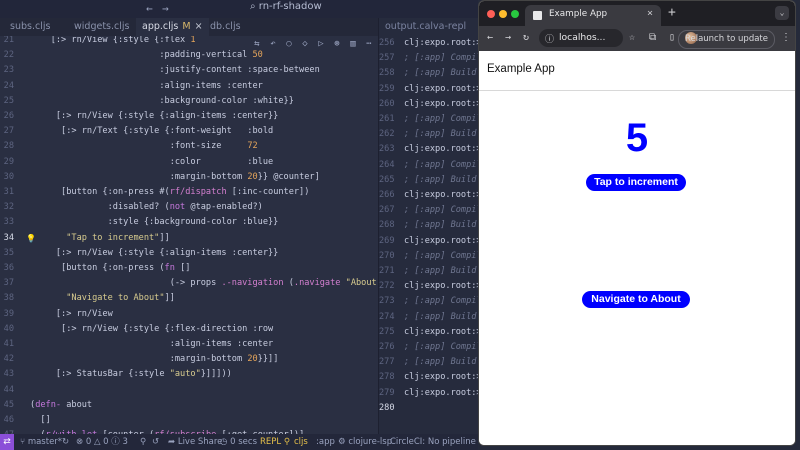 The height and width of the screenshot is (450, 800). I want to click on problems-indicator: ⊗ 0 △ 0 ⓘ 3, so click(102, 442).